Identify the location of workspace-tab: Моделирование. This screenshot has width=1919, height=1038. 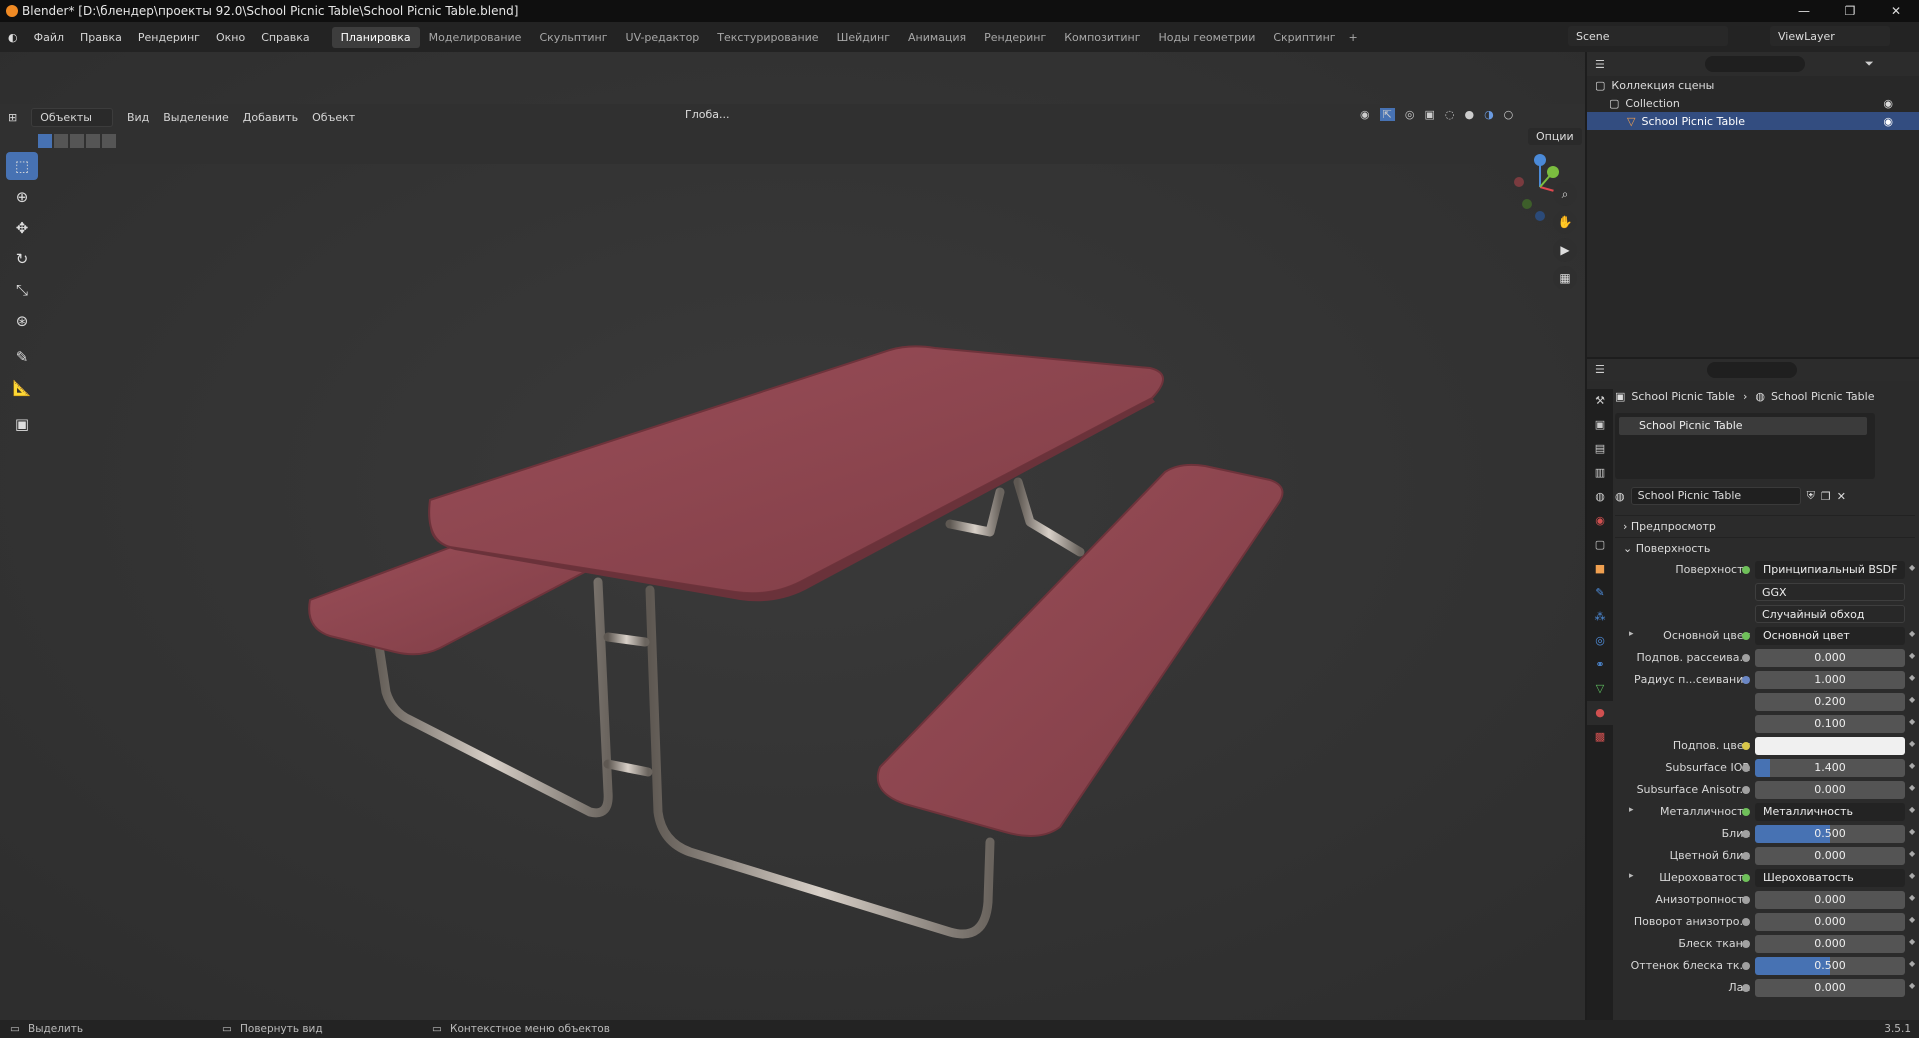
(475, 37).